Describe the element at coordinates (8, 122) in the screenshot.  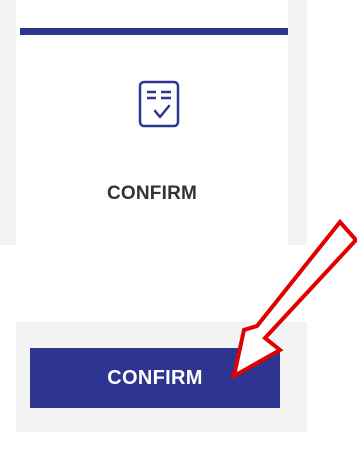
I see `left-gutter` at that location.